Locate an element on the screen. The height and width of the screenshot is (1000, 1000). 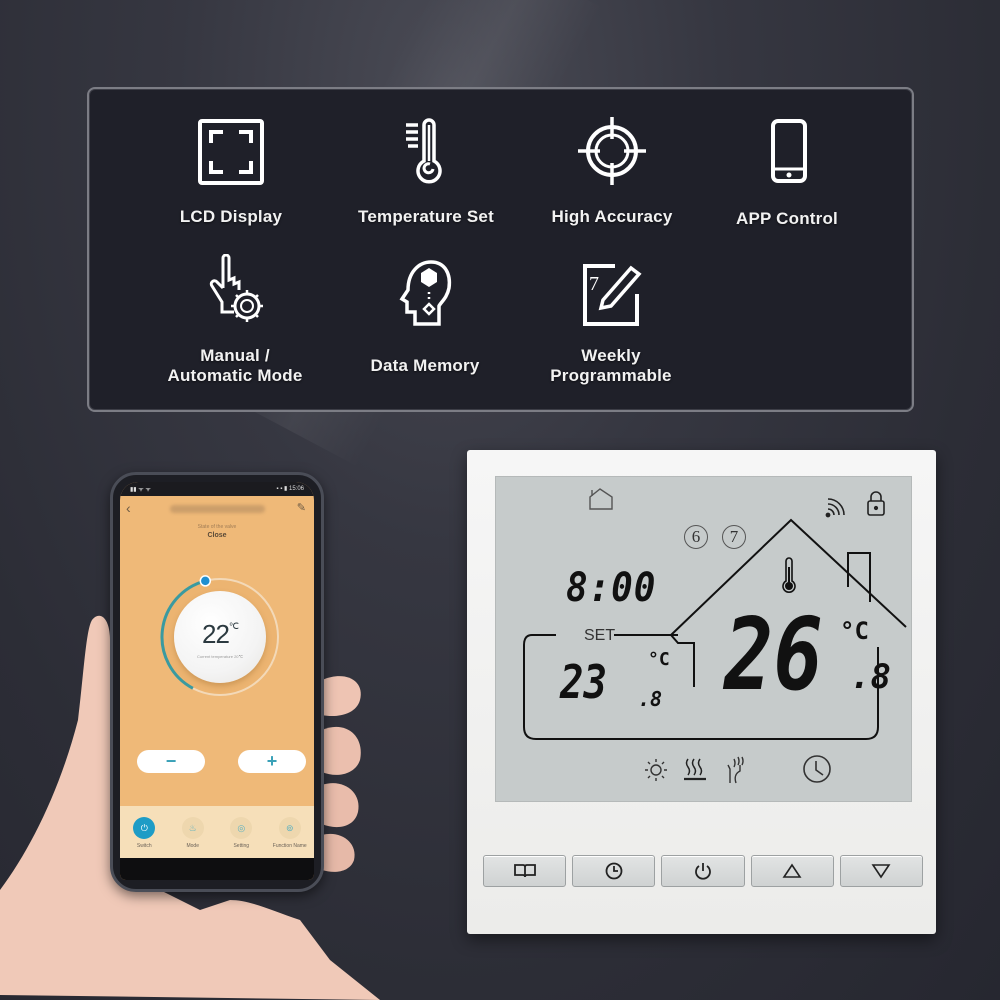
set-temperature-unit: °C is located at coordinates (659, 659).